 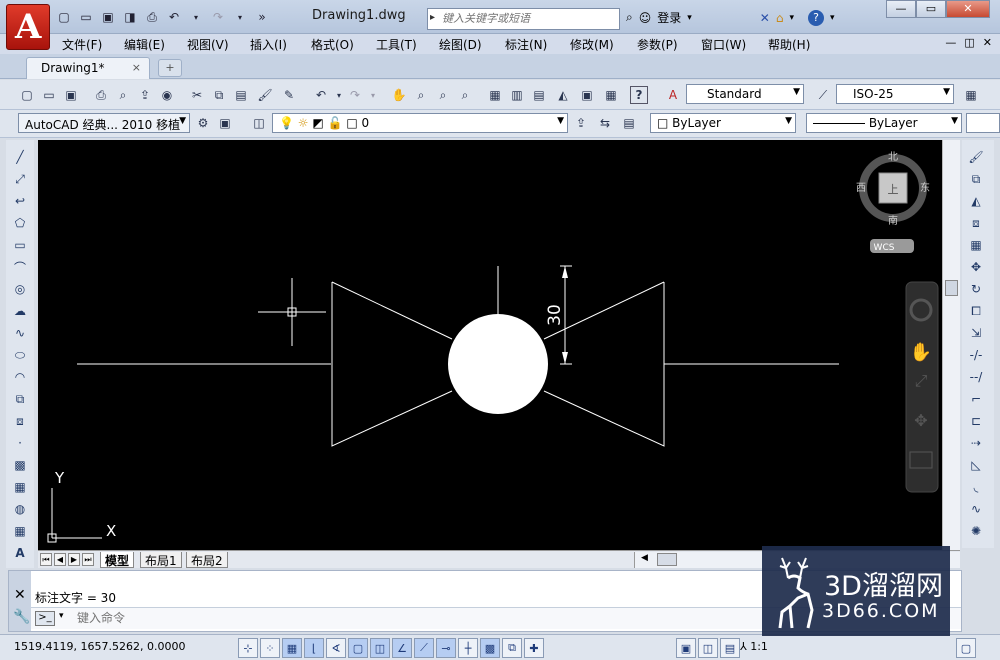 What do you see at coordinates (248, 648) in the screenshot?
I see `infer-constraints-icon: ⊹` at bounding box center [248, 648].